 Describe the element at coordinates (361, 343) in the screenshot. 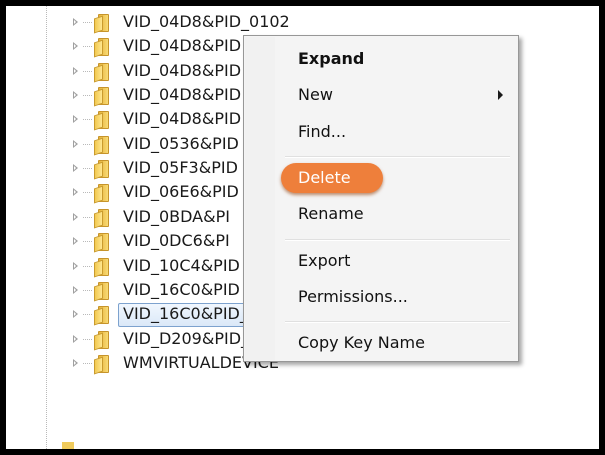

I see `menu-item-copy-key-name: Copy Key Name` at that location.